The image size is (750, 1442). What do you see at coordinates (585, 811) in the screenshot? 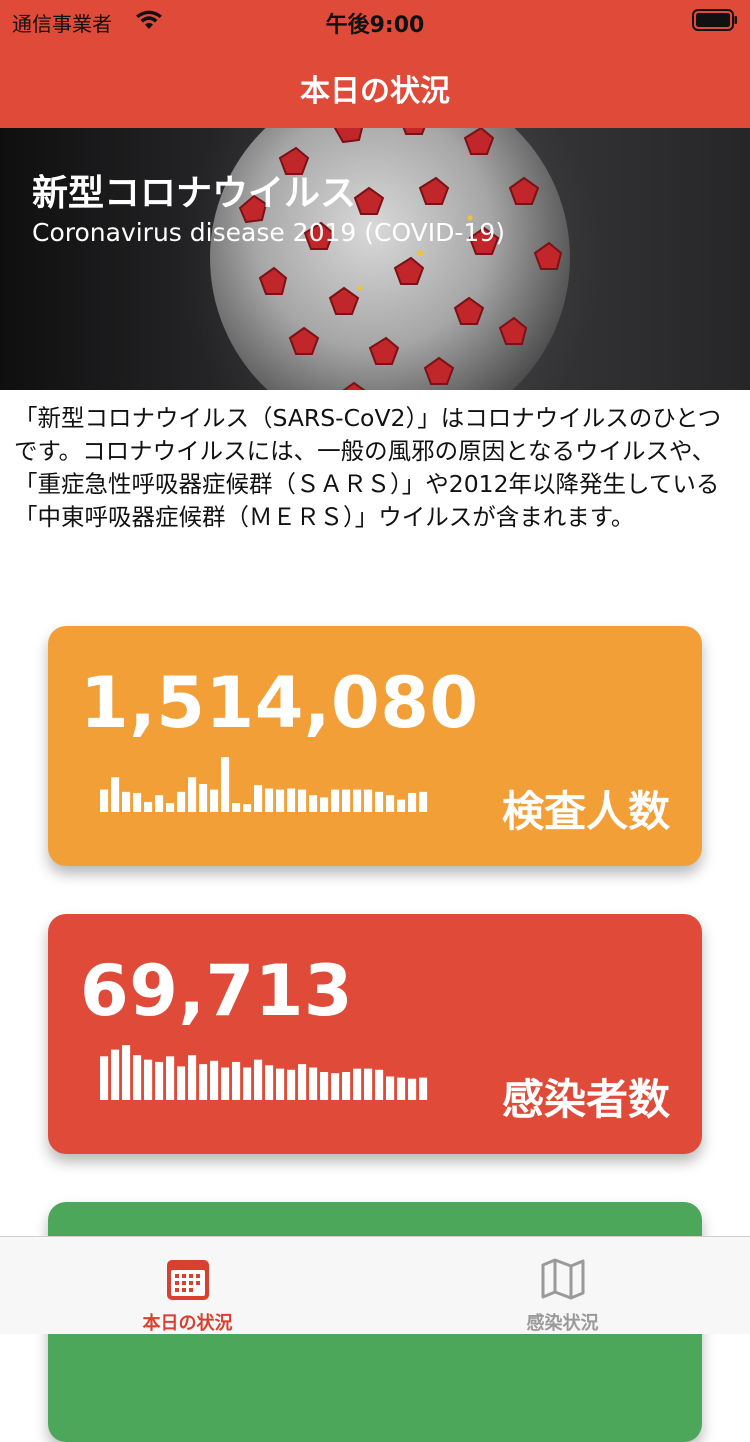
I see `tests-label: 検査人数` at bounding box center [585, 811].